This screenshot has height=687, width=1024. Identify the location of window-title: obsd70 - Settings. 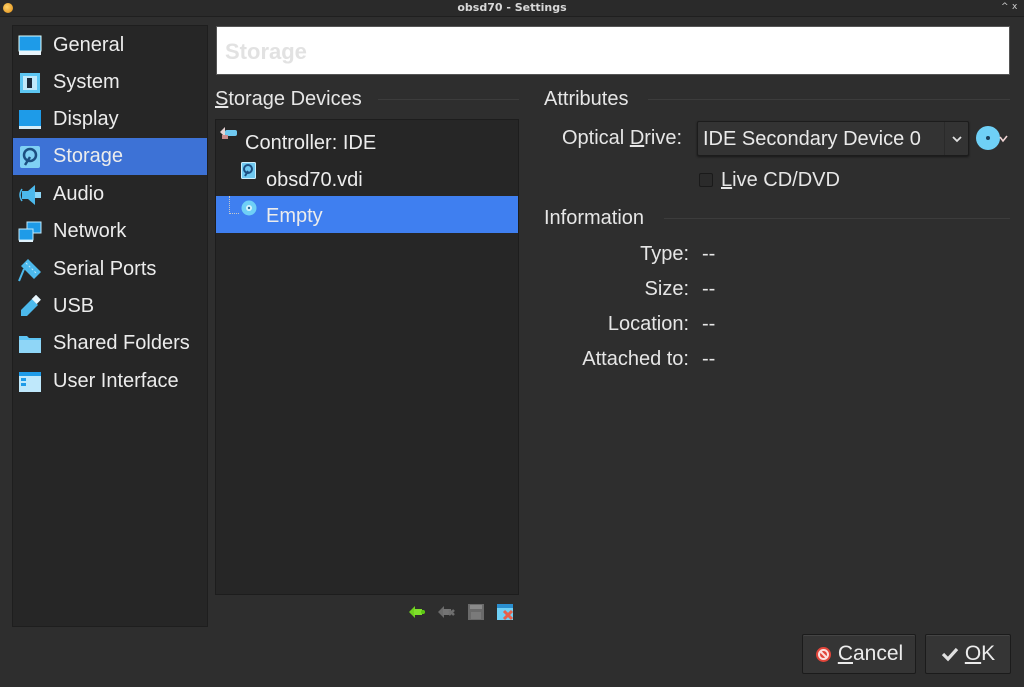
(512, 7).